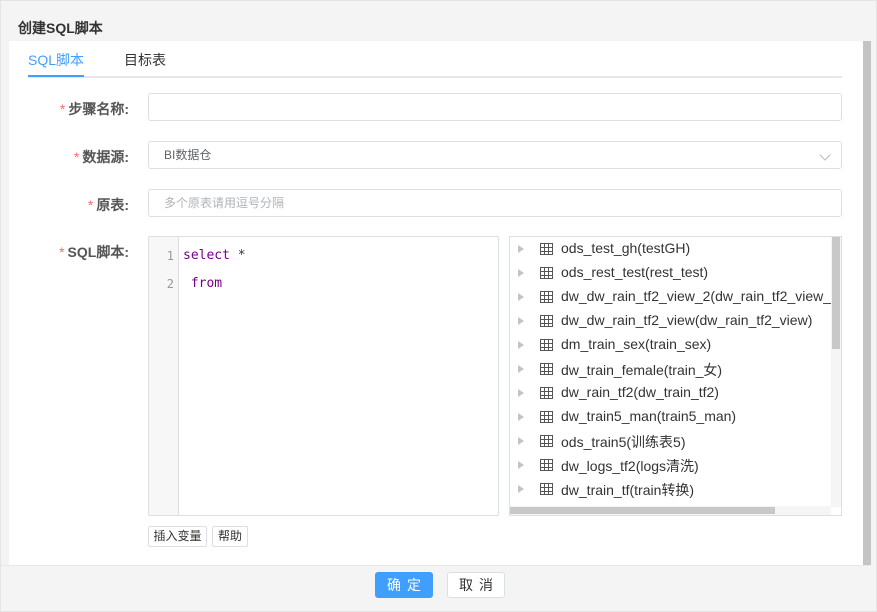 Image resolution: width=877 pixels, height=612 pixels. Describe the element at coordinates (94, 252) in the screenshot. I see `sql-script-label: * SQL脚本:` at that location.